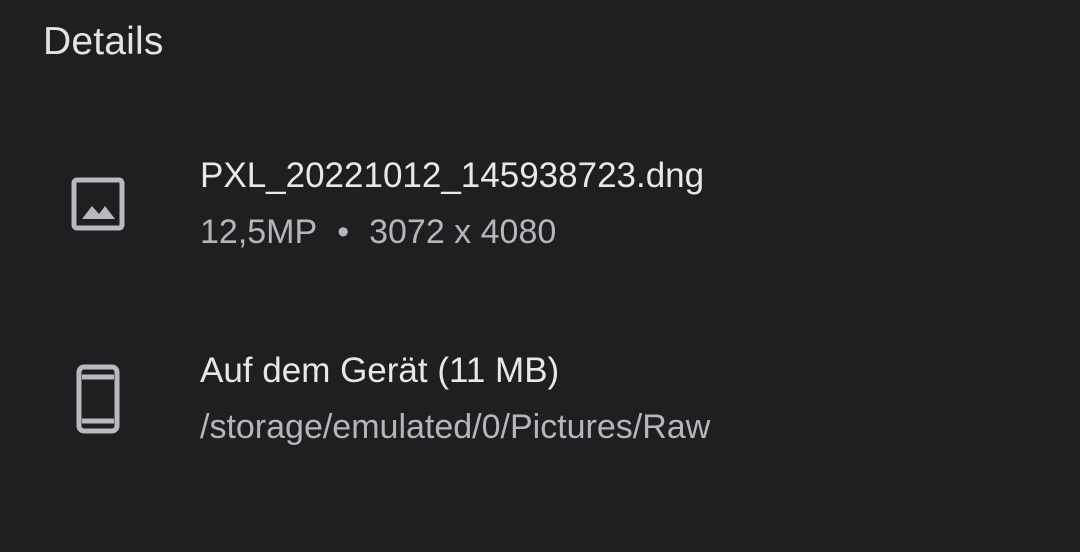 This screenshot has height=552, width=1080. Describe the element at coordinates (259, 232) in the screenshot. I see `file-megapixels: 12,5MP` at that location.